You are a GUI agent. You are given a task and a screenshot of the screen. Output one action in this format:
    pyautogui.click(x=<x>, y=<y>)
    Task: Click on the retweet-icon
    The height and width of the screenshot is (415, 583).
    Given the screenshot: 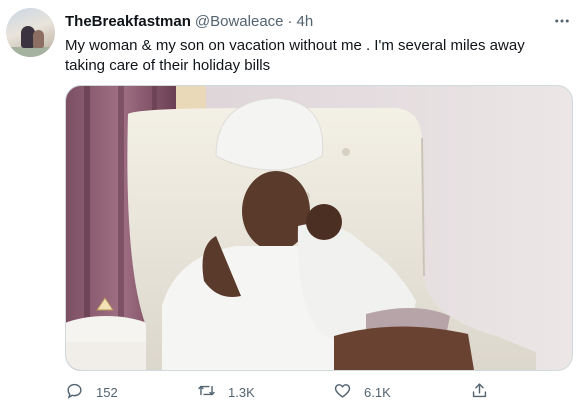 What is the action you would take?
    pyautogui.click(x=206, y=392)
    